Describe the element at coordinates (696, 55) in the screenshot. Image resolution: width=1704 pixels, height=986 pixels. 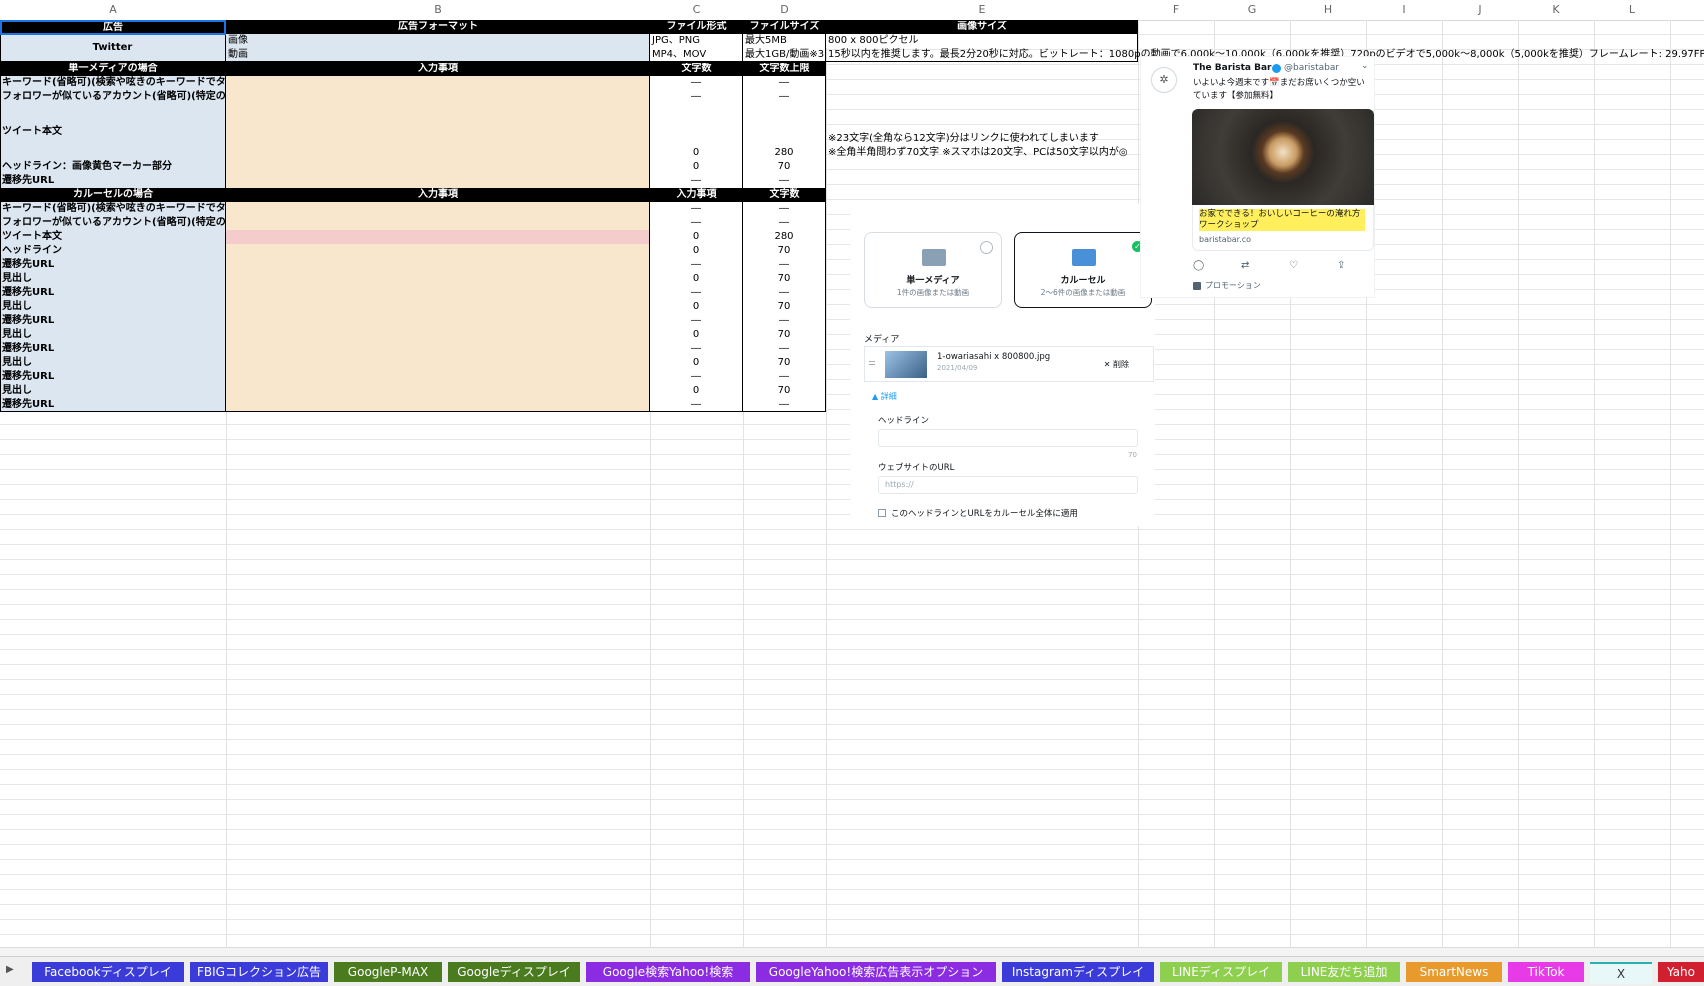
I see `video-file-format: MP4、MOV` at that location.